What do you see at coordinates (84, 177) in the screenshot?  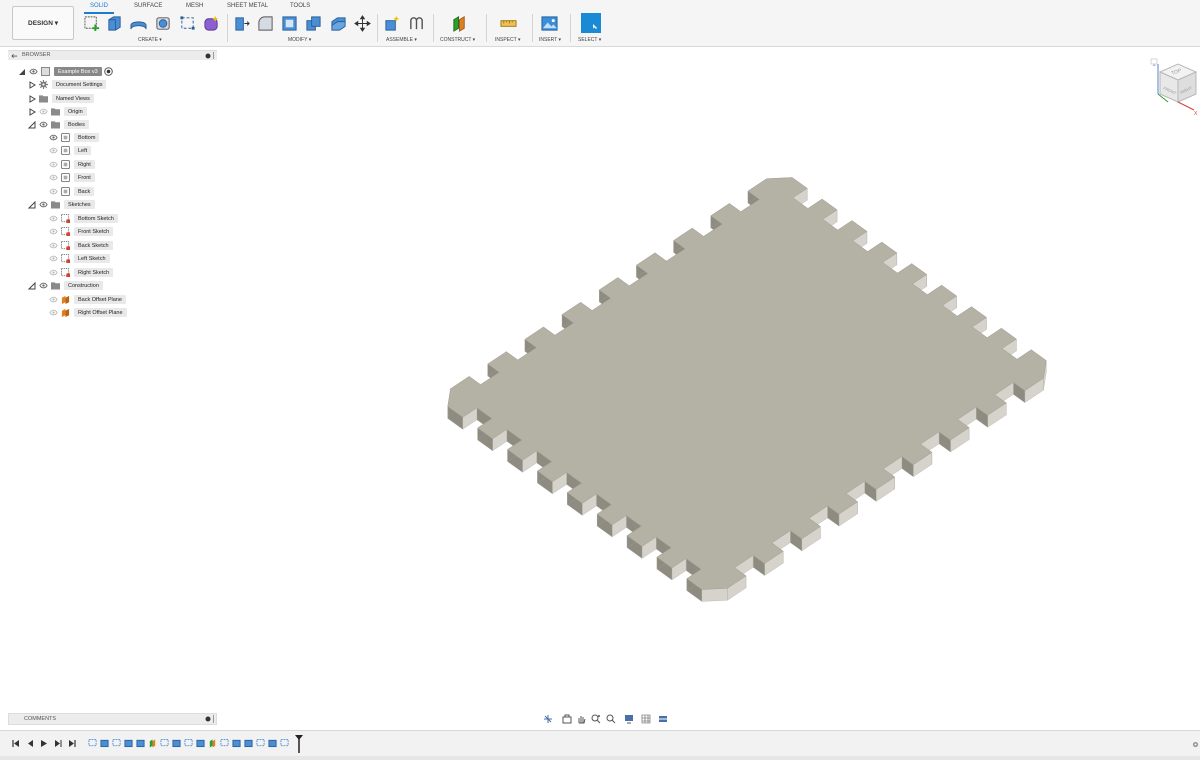 I see `tree-item-label: Front` at bounding box center [84, 177].